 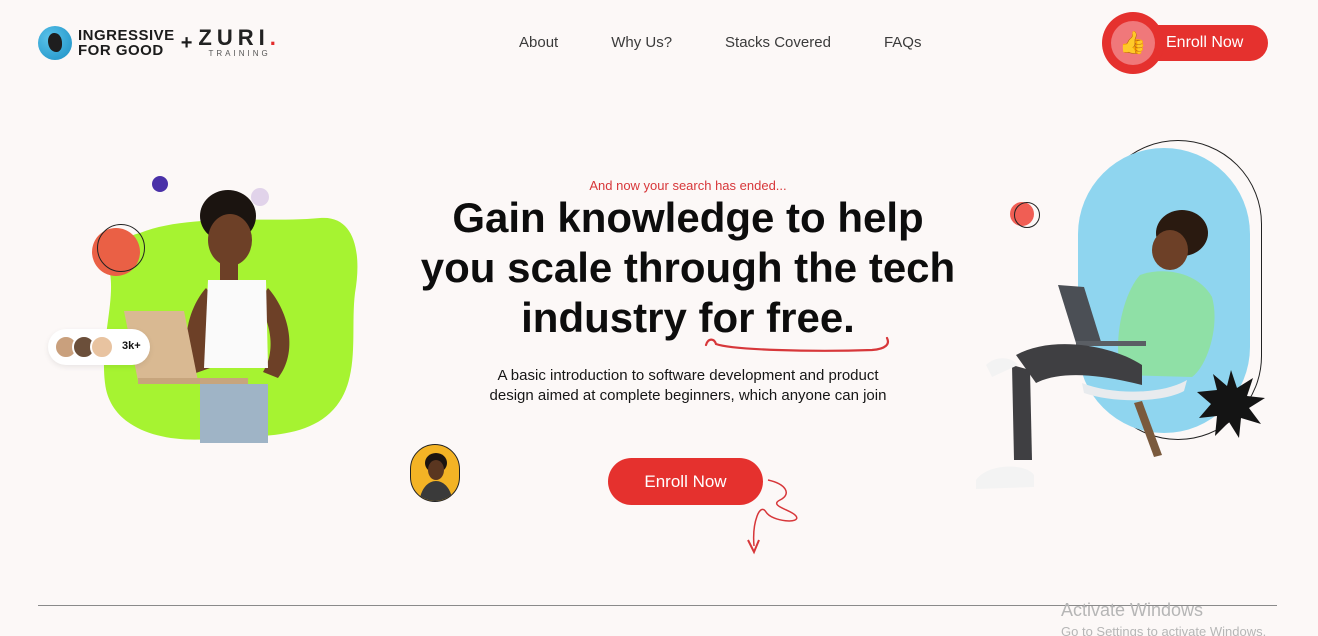 I want to click on thumbs-up-icon: 👍, so click(x=1133, y=43).